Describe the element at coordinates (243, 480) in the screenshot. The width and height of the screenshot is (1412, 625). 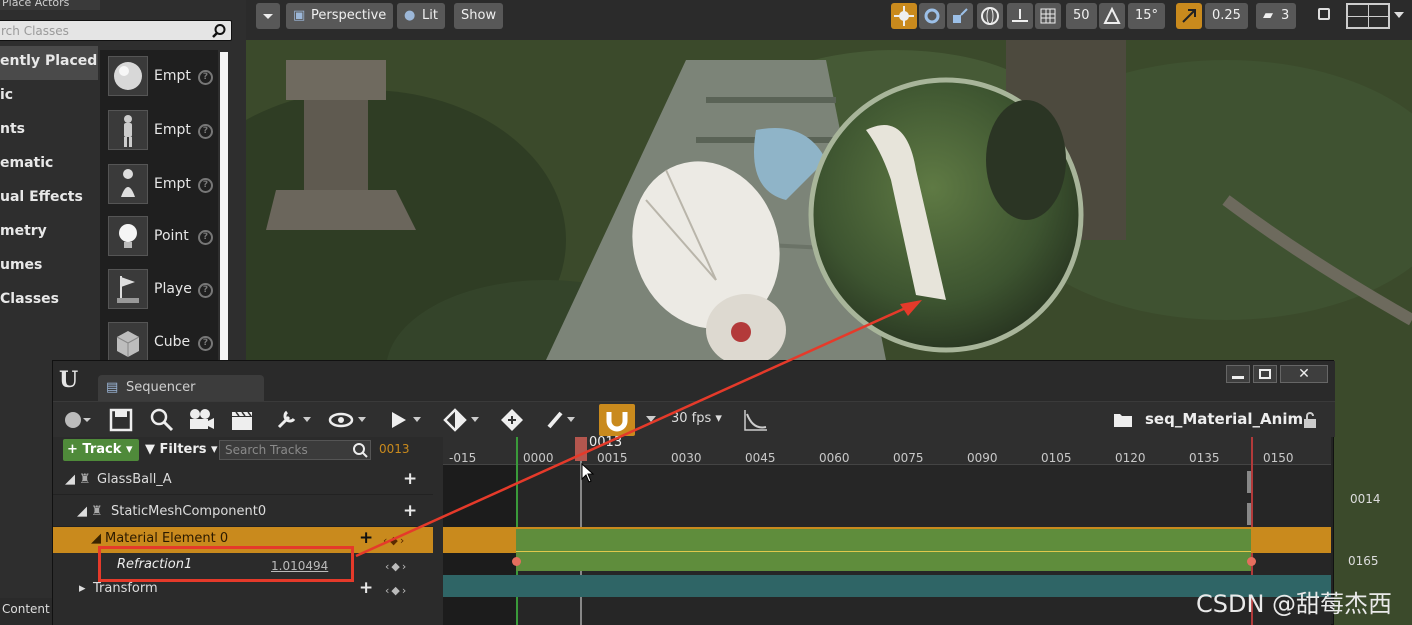
I see `track-row-glassball: ◢ ♜ GlassBall_A +` at that location.